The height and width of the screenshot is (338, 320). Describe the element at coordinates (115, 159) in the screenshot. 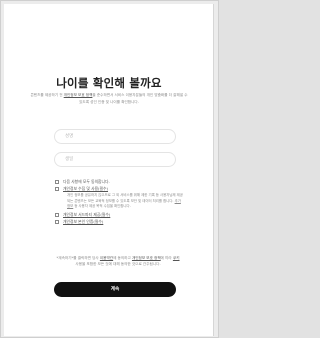

I see `birthday-field: 생일` at that location.